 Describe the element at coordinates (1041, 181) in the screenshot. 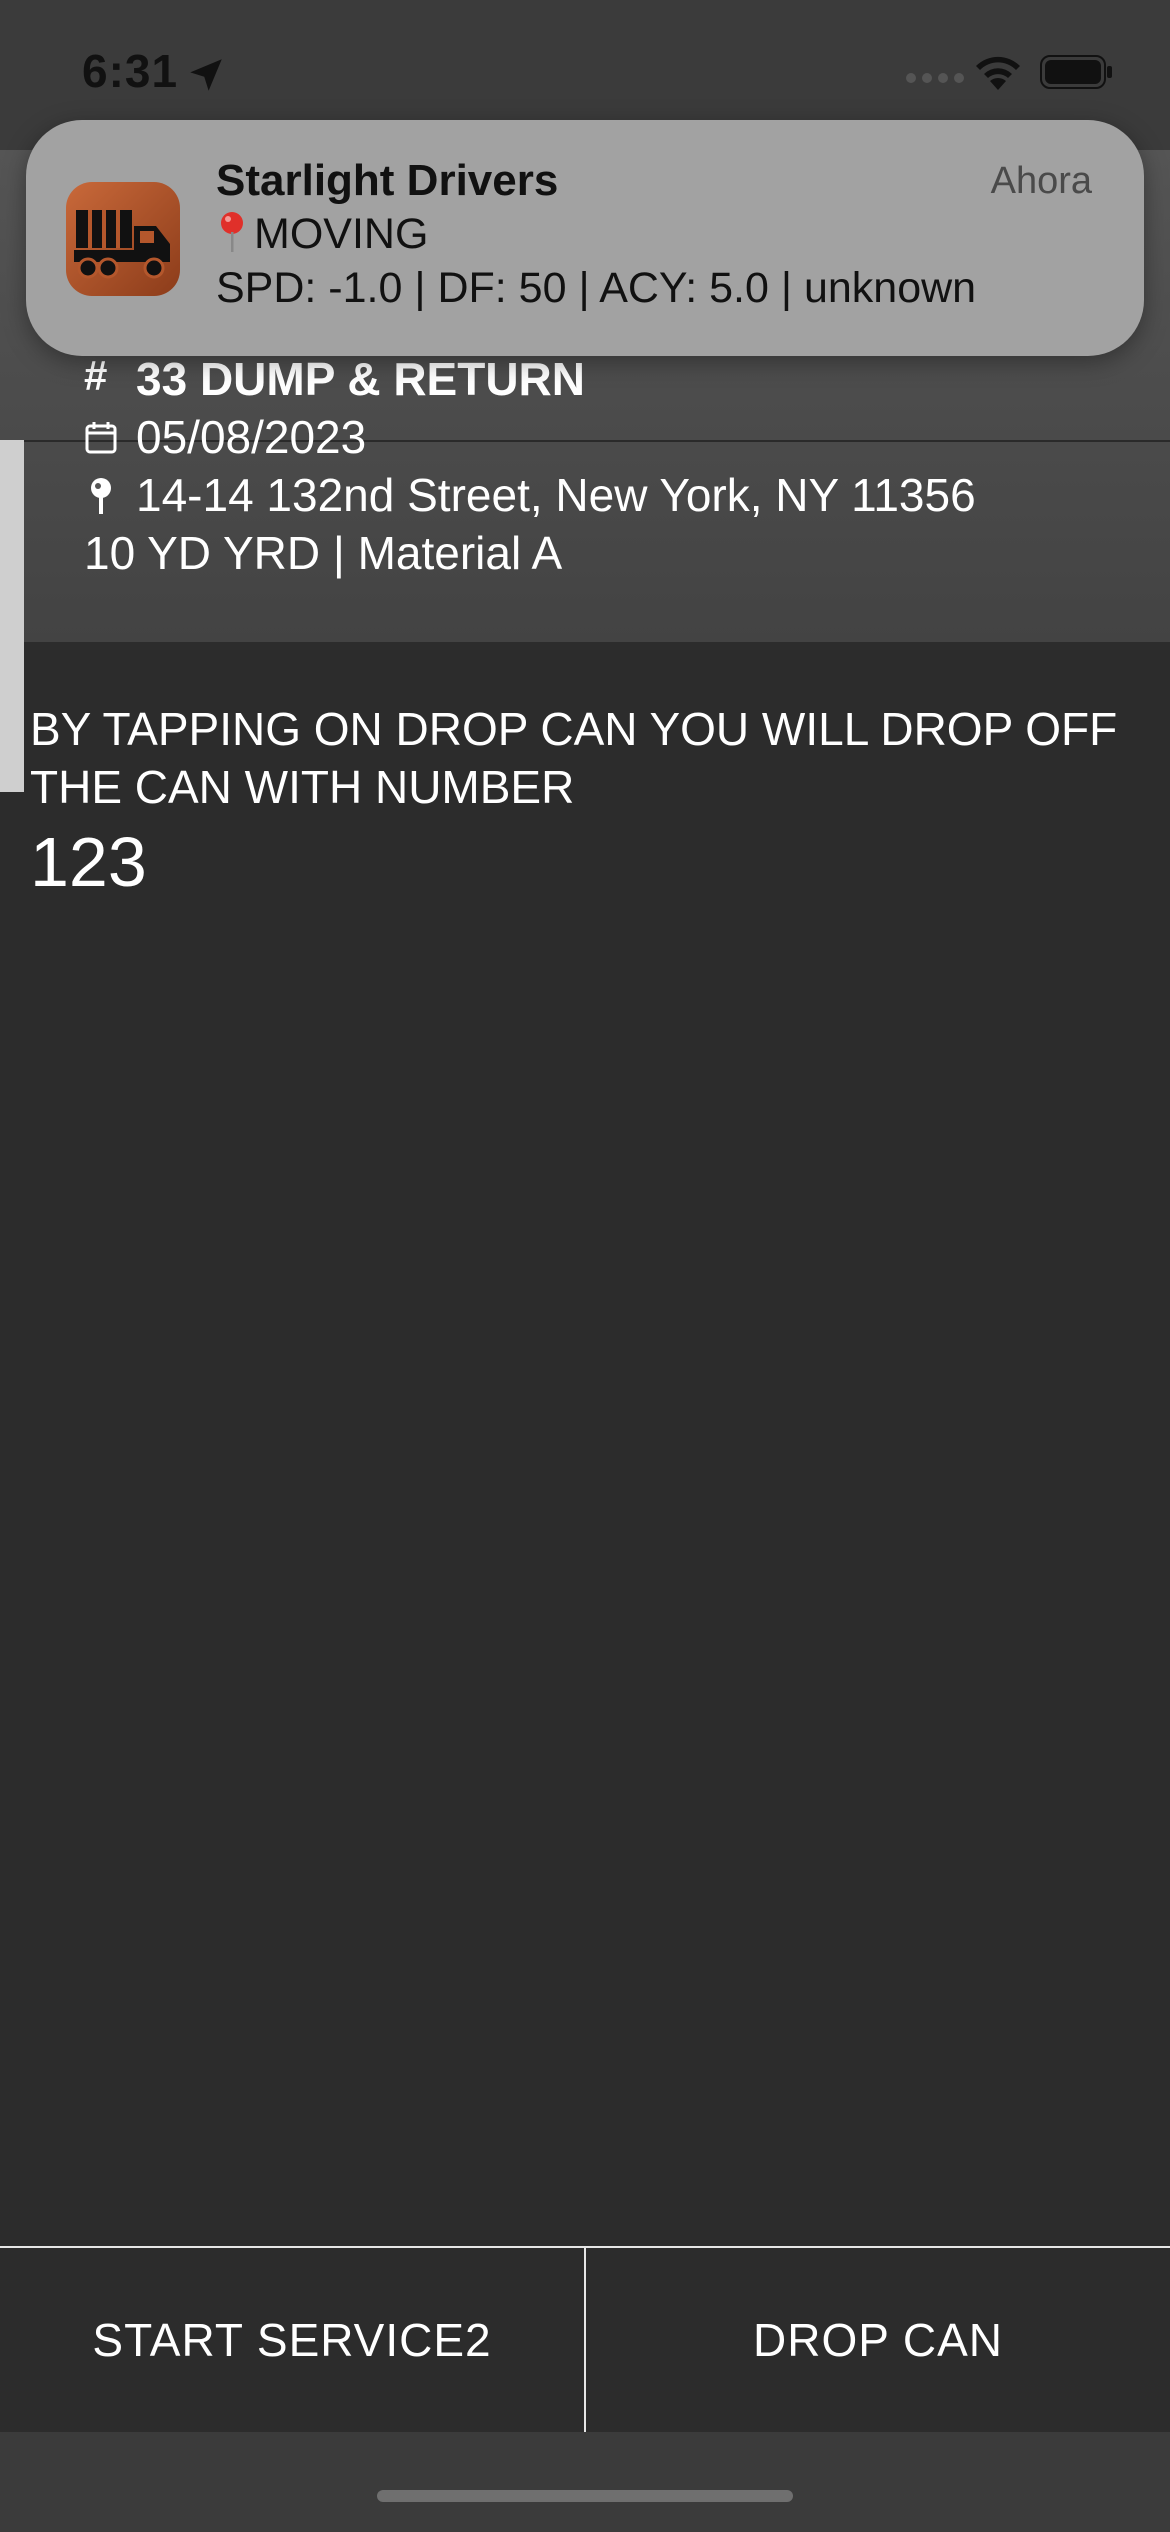

I see `notification-time: Ahora` at that location.